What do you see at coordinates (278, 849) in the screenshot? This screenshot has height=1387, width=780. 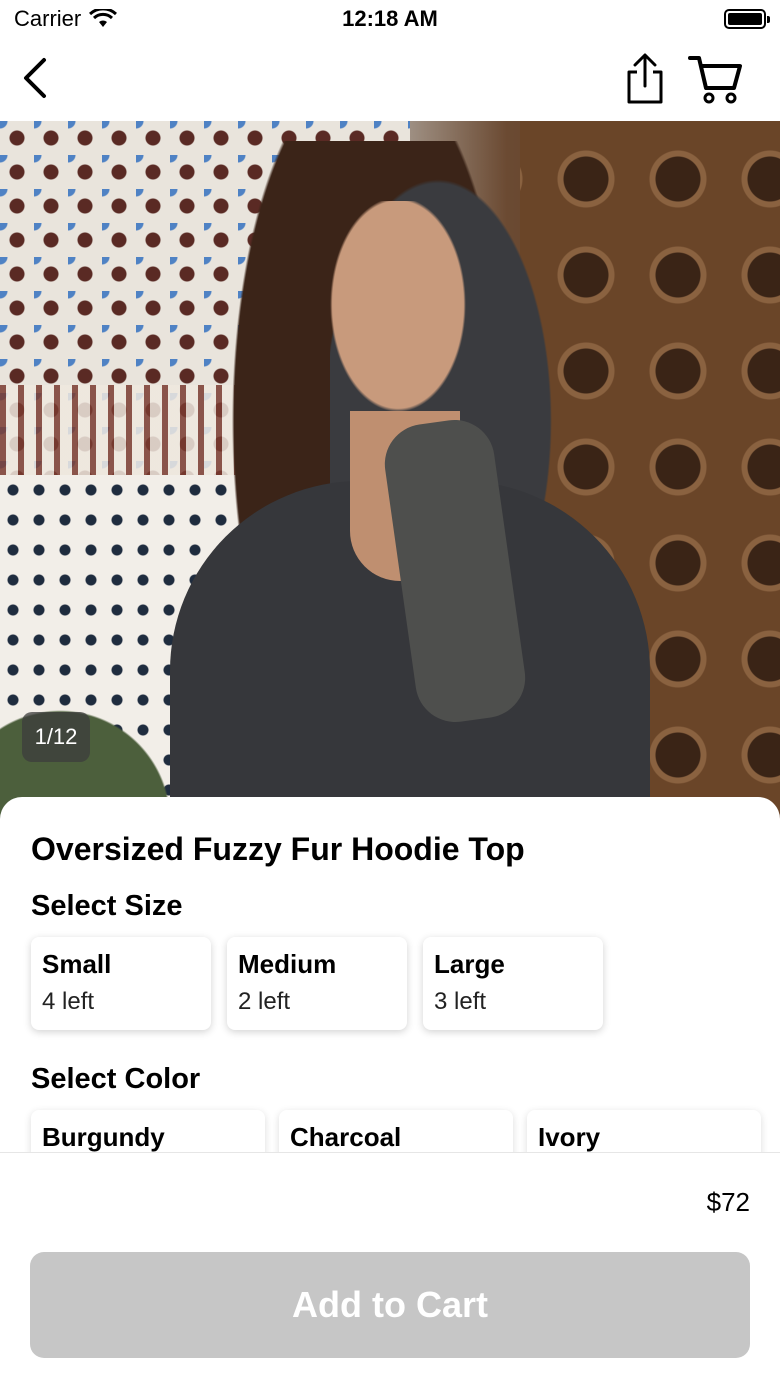 I see `product-title: Oversized Fuzzy Fur Hoodie Top` at bounding box center [278, 849].